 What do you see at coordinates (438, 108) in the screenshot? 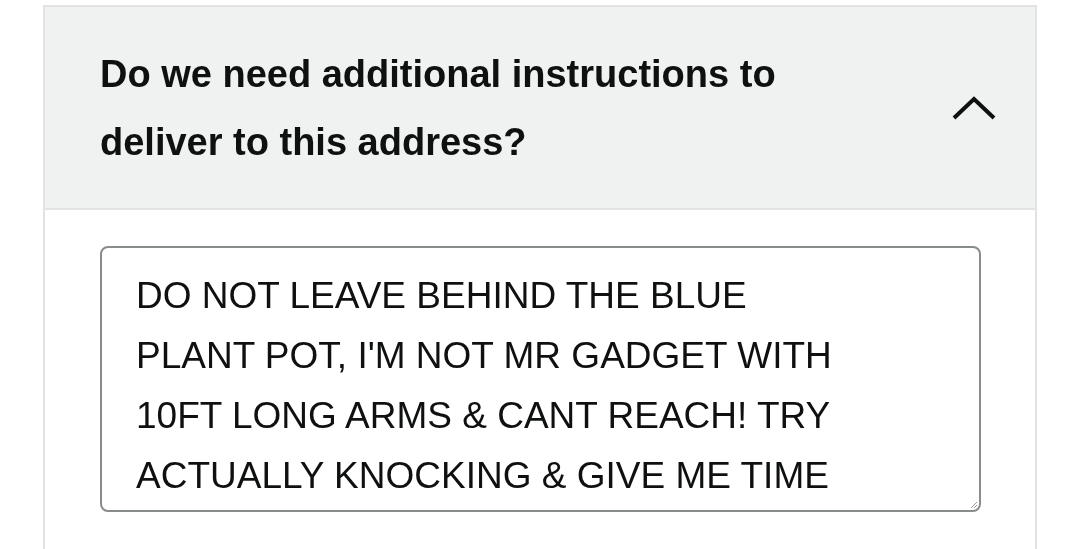
I see `section-title: Do we need additional instructions to deliver to this address?` at bounding box center [438, 108].